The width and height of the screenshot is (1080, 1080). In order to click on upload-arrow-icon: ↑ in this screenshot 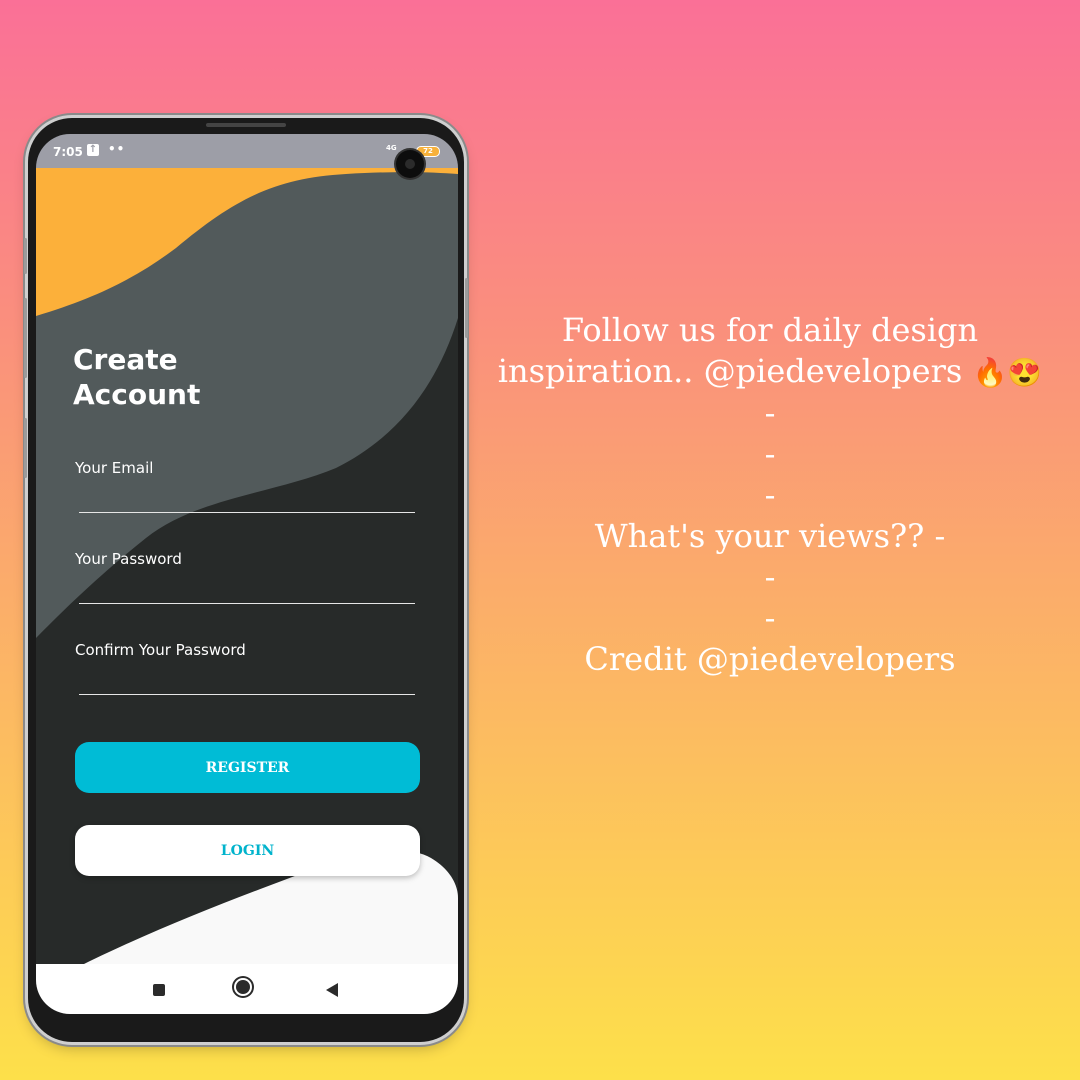, I will do `click(93, 150)`.